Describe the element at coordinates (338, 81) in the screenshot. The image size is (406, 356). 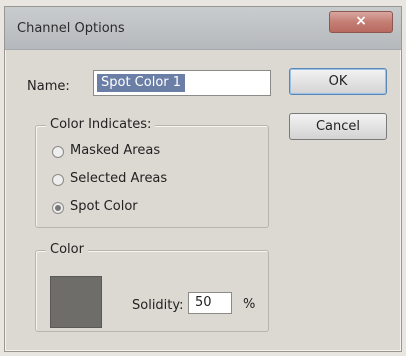
I see `ok-button: OK` at that location.